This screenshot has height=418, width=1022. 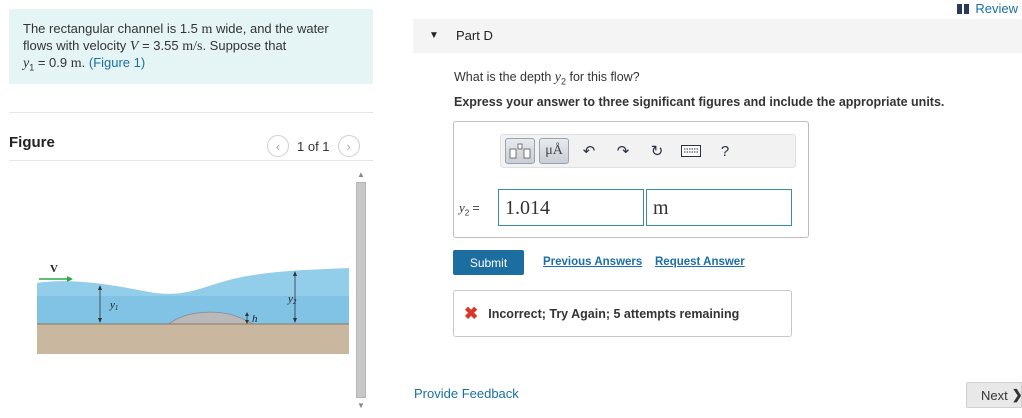 I want to click on answer-label: y2 =, so click(x=469, y=208).